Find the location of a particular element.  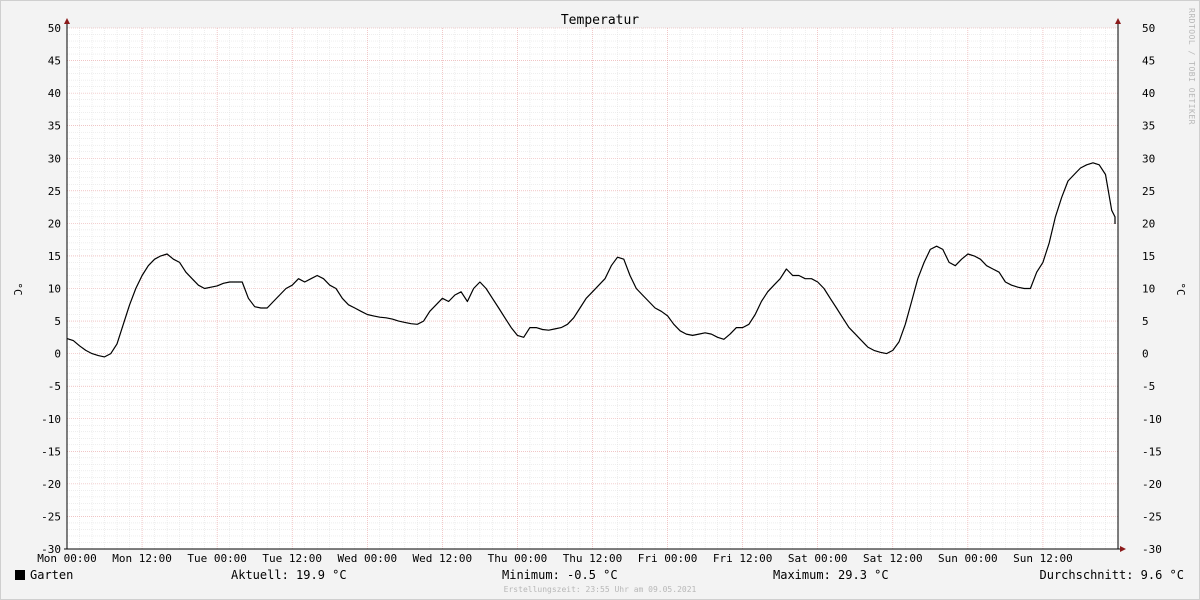

y-tick-label-left: 40 is located at coordinates (54, 93).